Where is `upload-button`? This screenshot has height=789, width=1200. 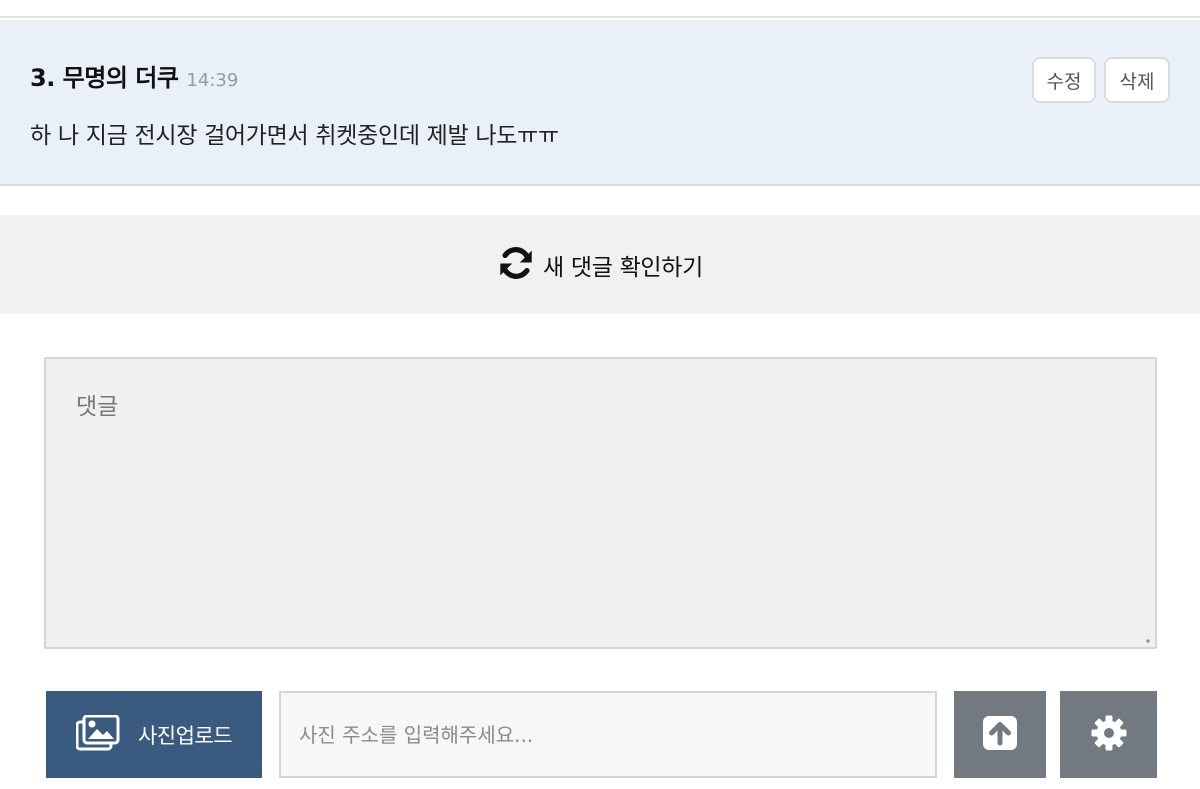 upload-button is located at coordinates (1000, 734).